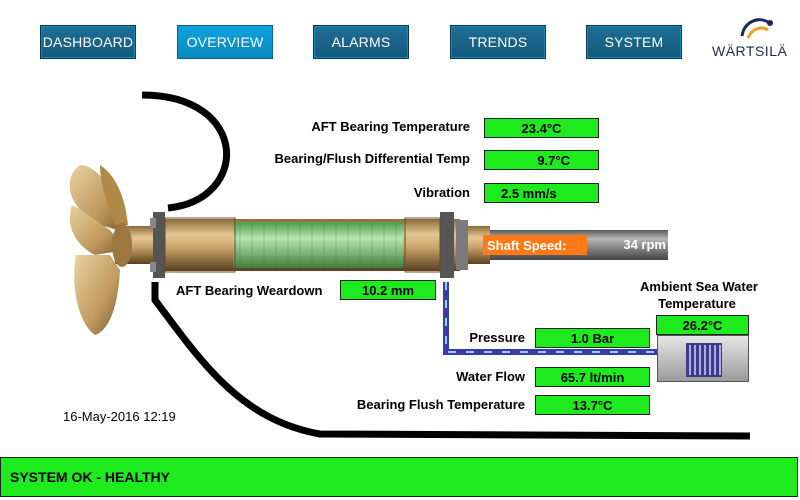 The height and width of the screenshot is (500, 800). Describe the element at coordinates (399, 477) in the screenshot. I see `status-bar: SYSTEM OK - HEALTHY` at that location.